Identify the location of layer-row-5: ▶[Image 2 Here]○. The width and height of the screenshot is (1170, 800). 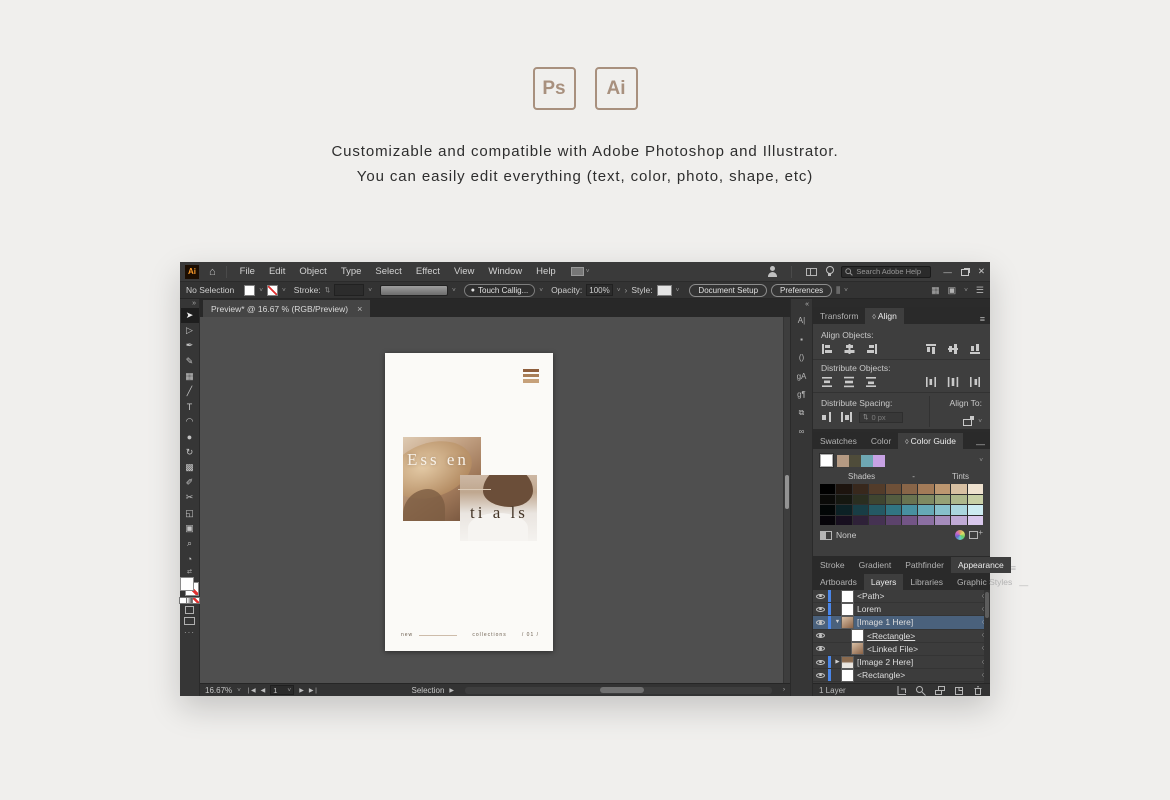
(901, 662).